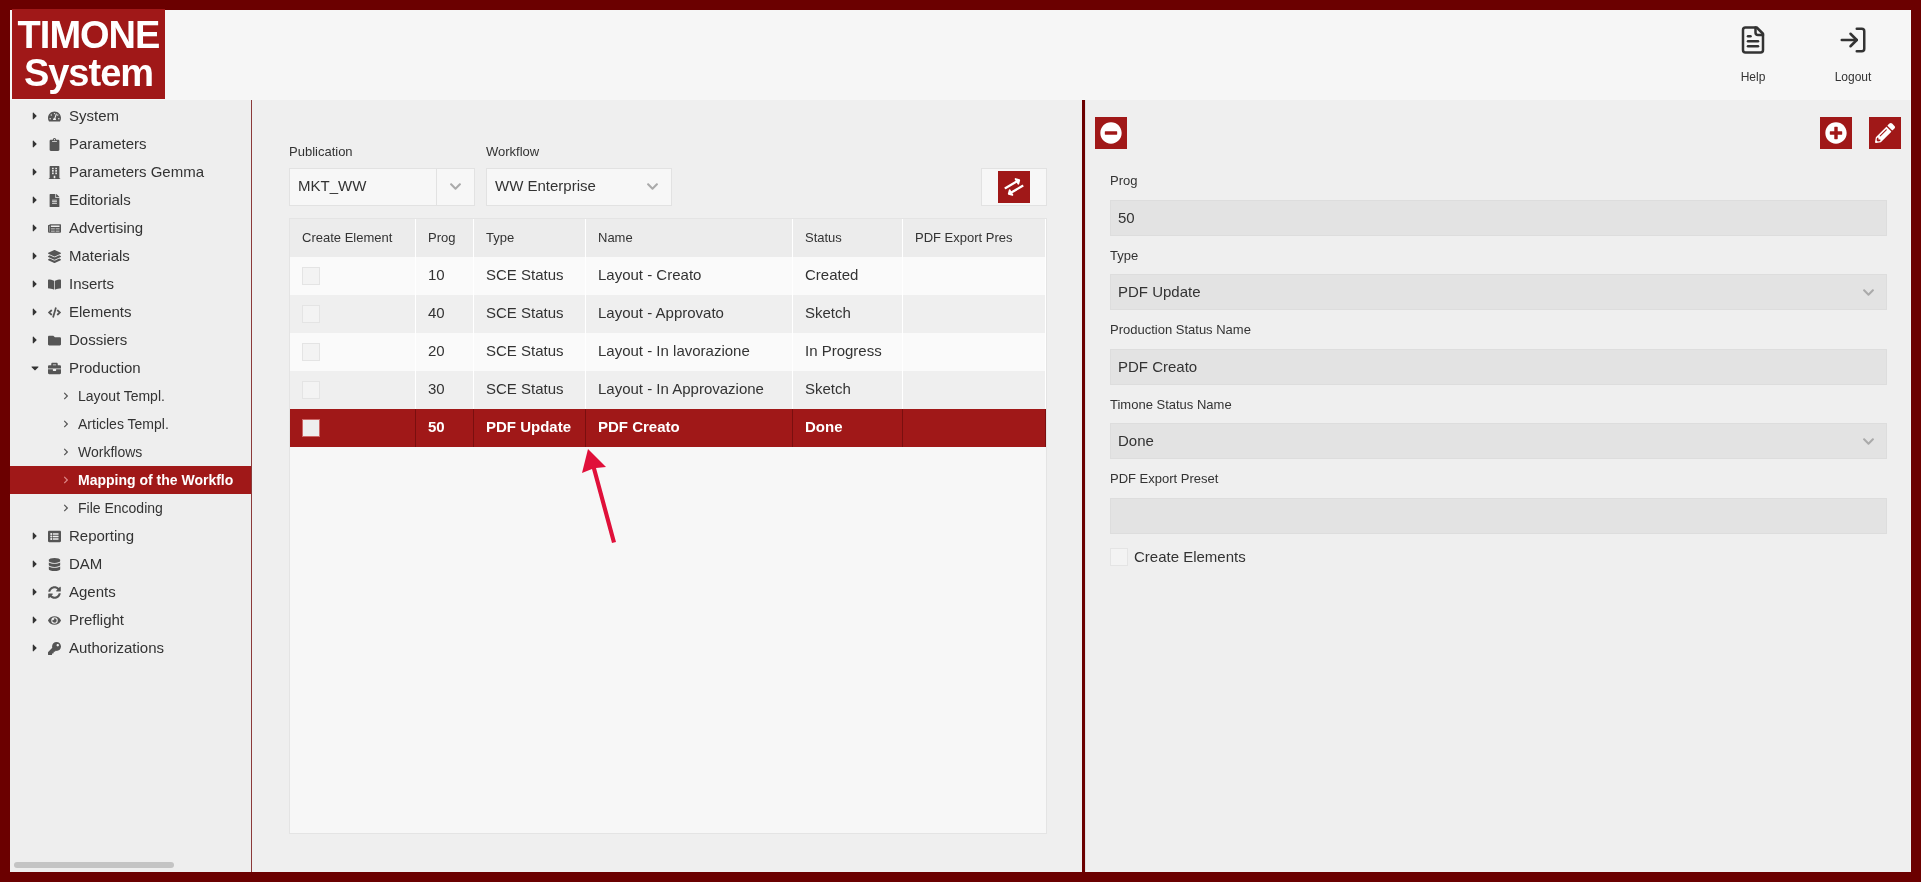  I want to click on building-icon, so click(54, 172).